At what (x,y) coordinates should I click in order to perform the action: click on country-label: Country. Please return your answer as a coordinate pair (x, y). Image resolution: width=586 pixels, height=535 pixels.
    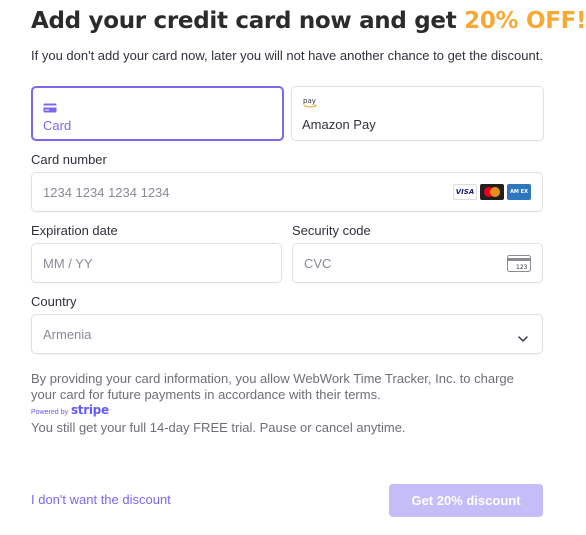
    Looking at the image, I should click on (54, 301).